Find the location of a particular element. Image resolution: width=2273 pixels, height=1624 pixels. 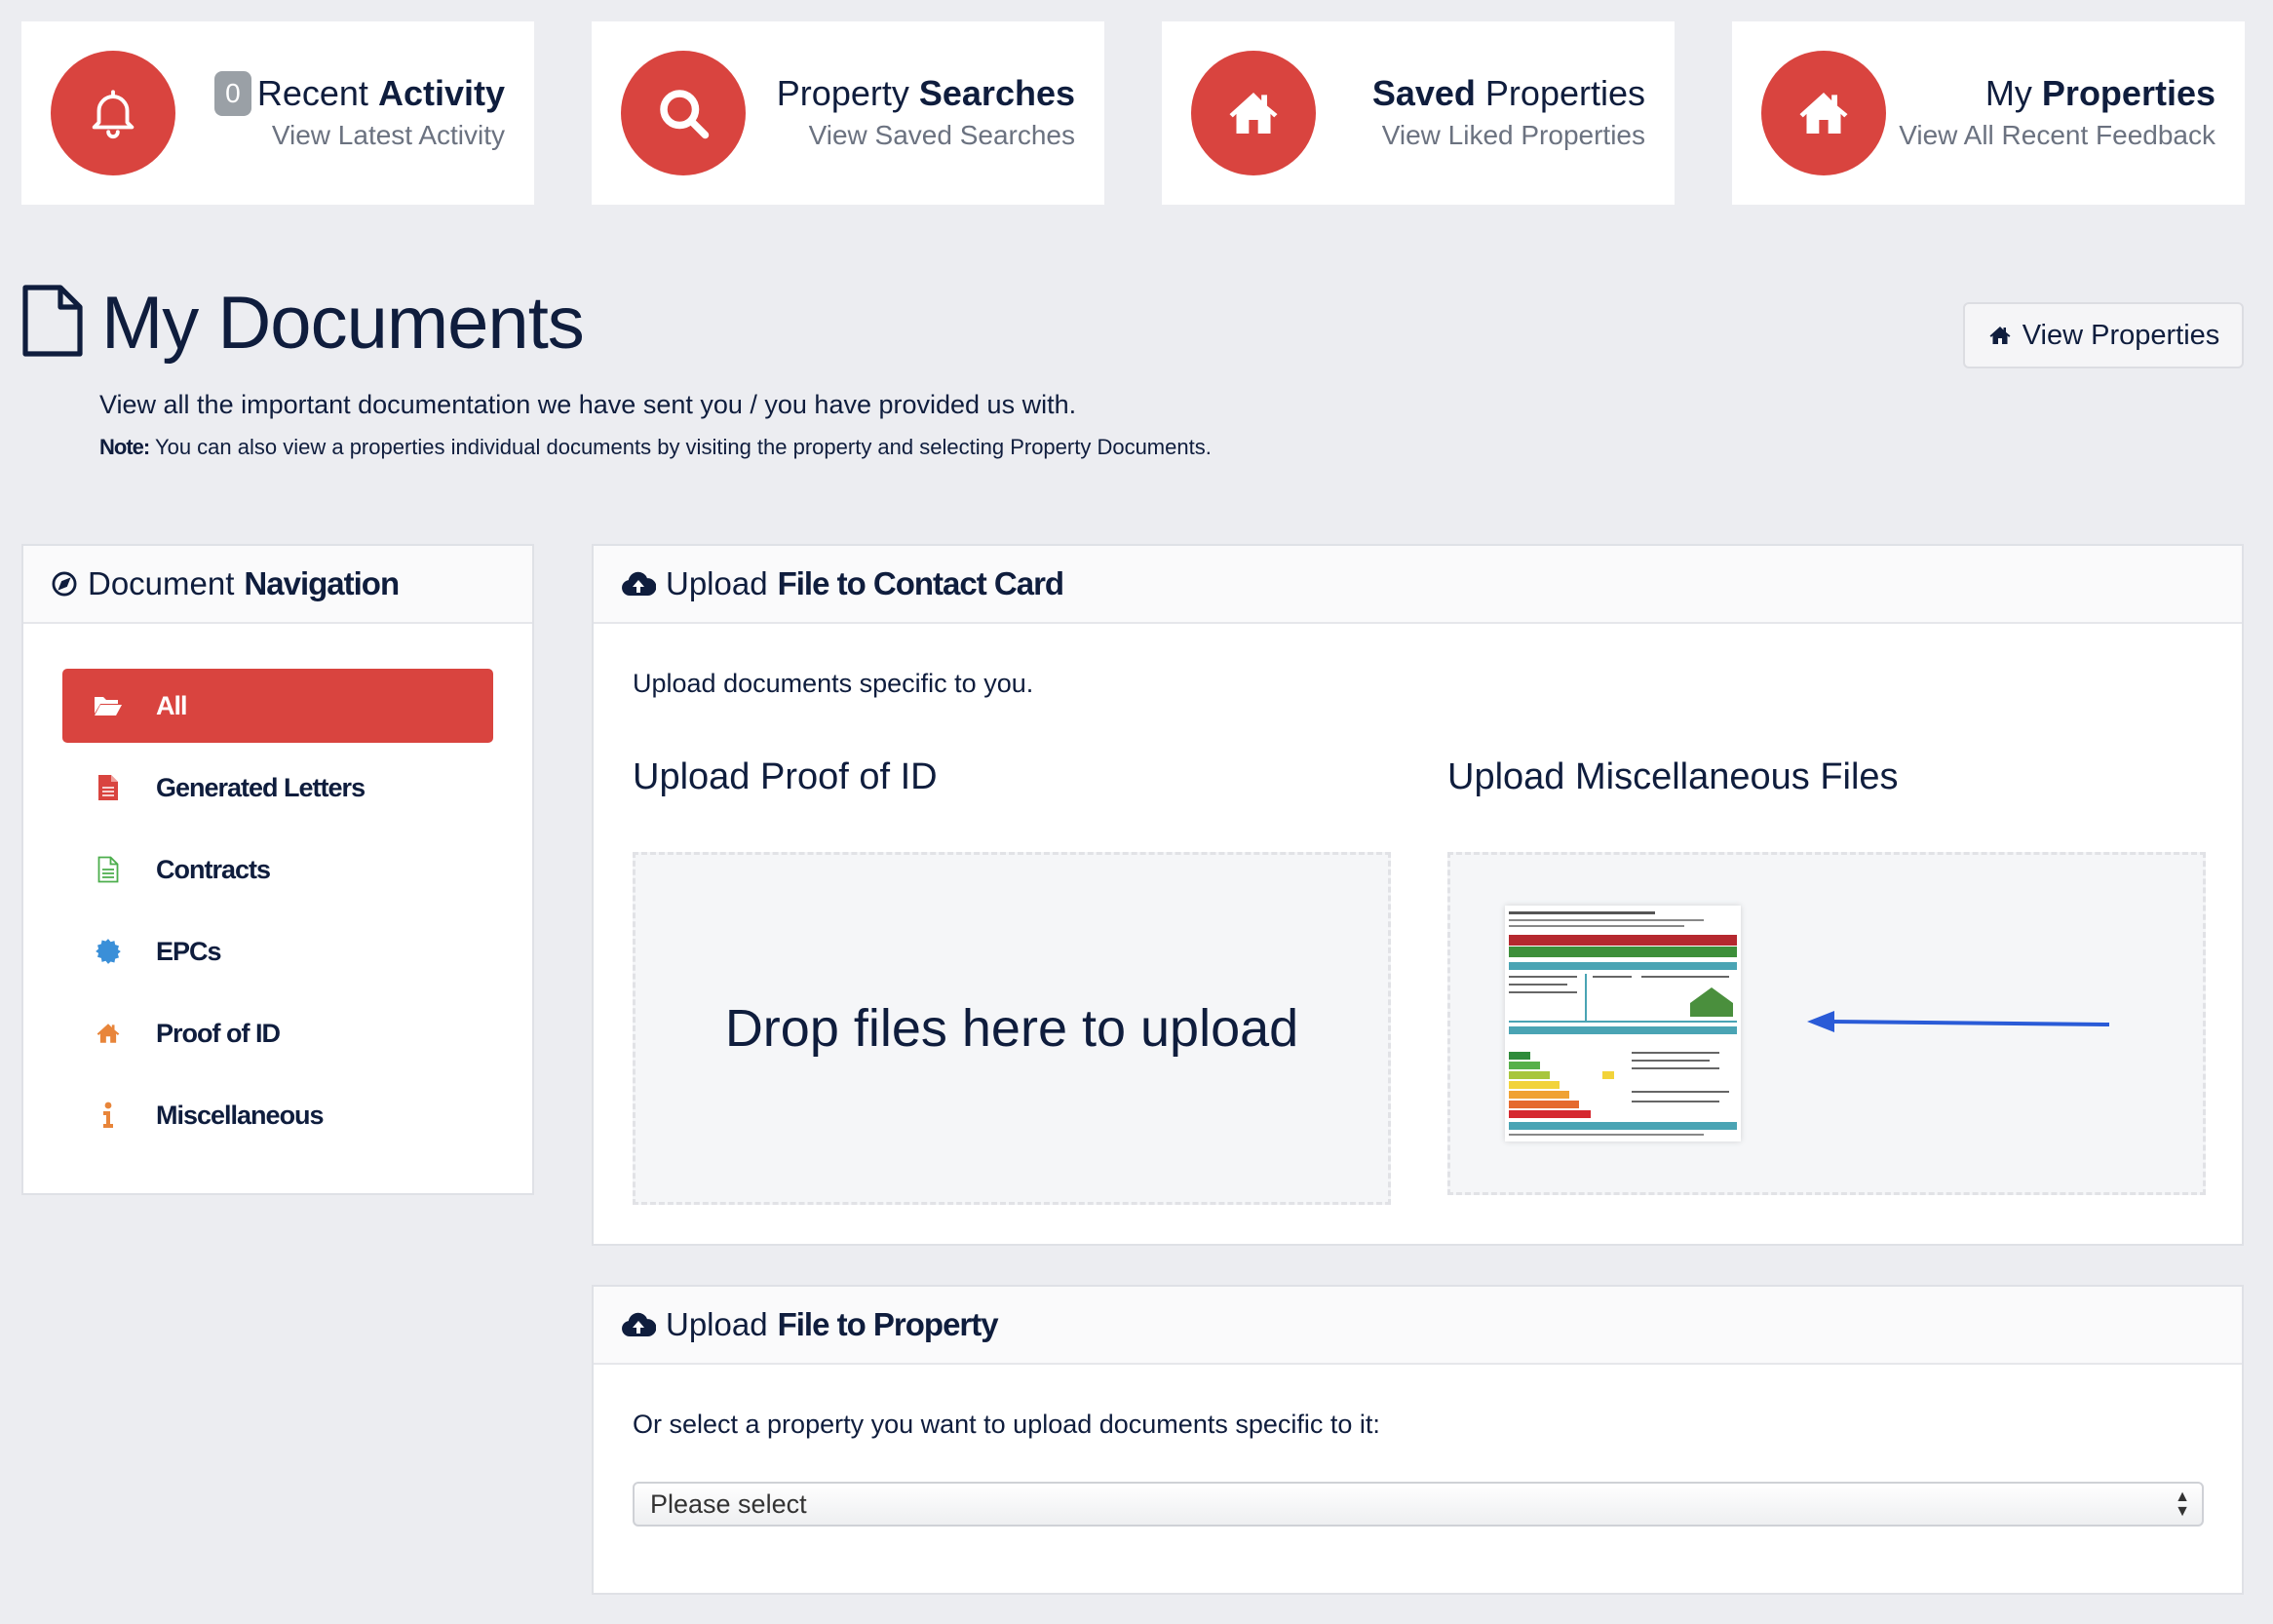

stat-card-saved-properties: Saved Properties View Liked Properties is located at coordinates (1419, 113).